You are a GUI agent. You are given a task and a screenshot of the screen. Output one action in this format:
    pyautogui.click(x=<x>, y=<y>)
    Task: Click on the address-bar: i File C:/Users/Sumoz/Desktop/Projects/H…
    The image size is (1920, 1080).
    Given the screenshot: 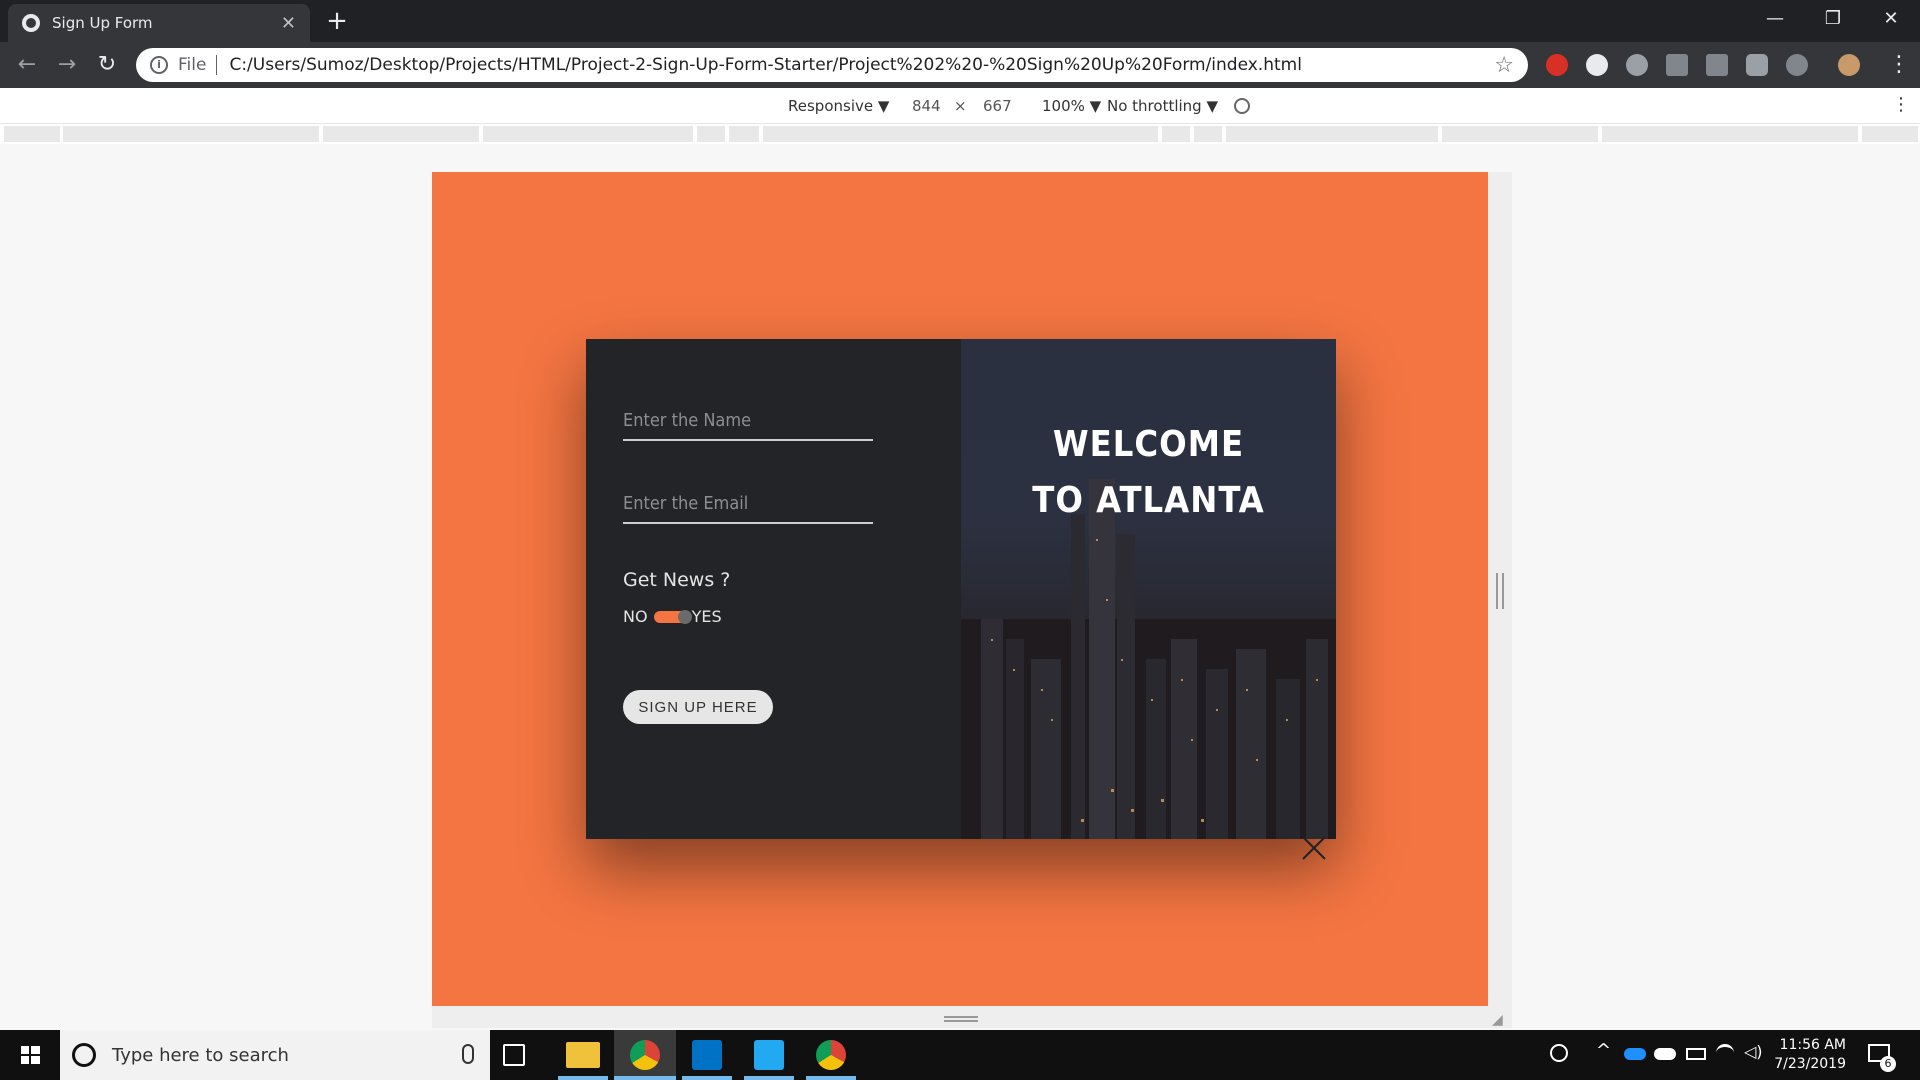 What is the action you would take?
    pyautogui.click(x=832, y=65)
    